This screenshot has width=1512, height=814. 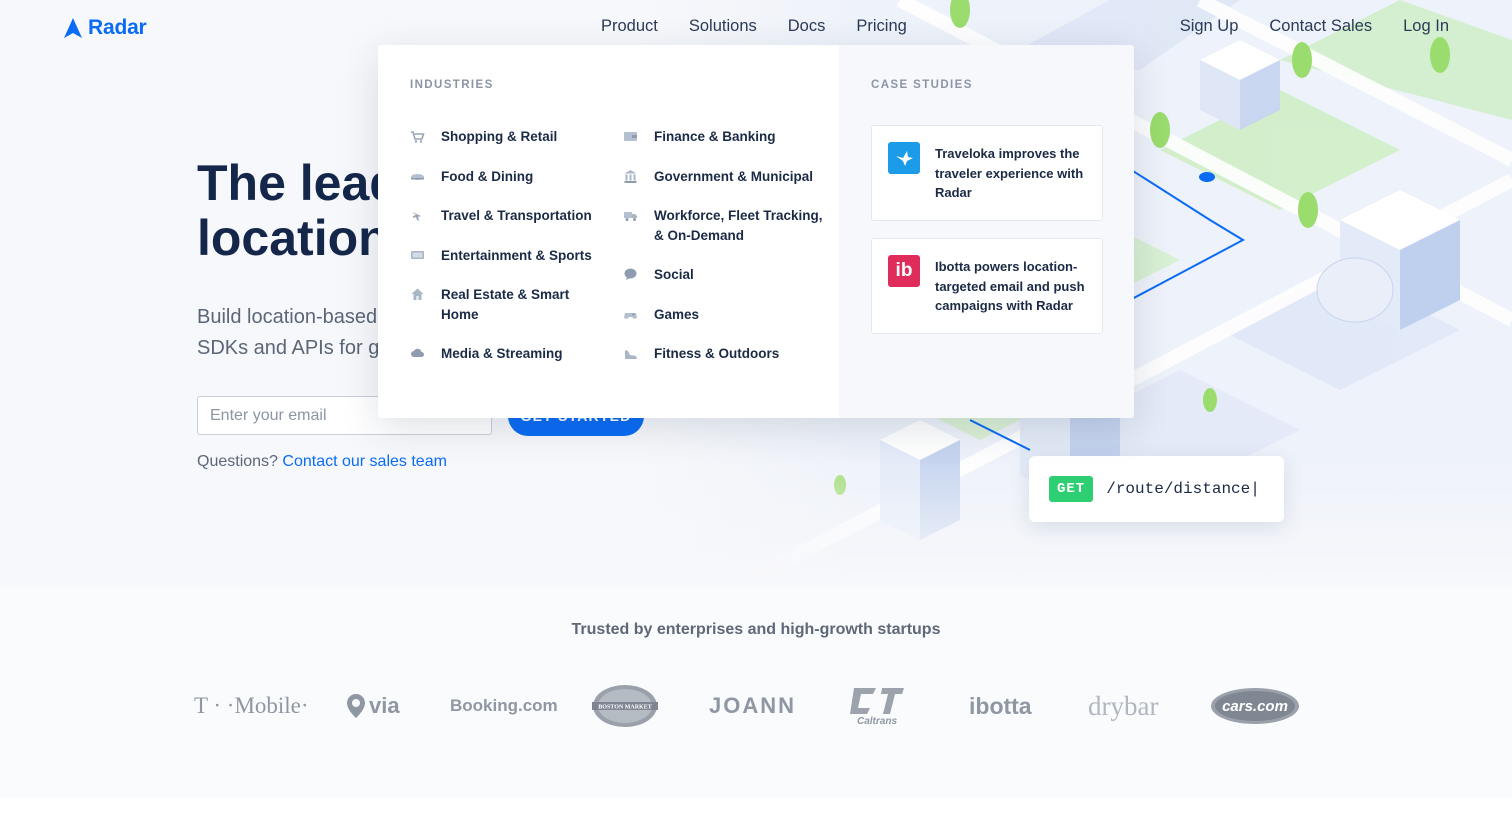 I want to click on via-logo: via, so click(x=373, y=706).